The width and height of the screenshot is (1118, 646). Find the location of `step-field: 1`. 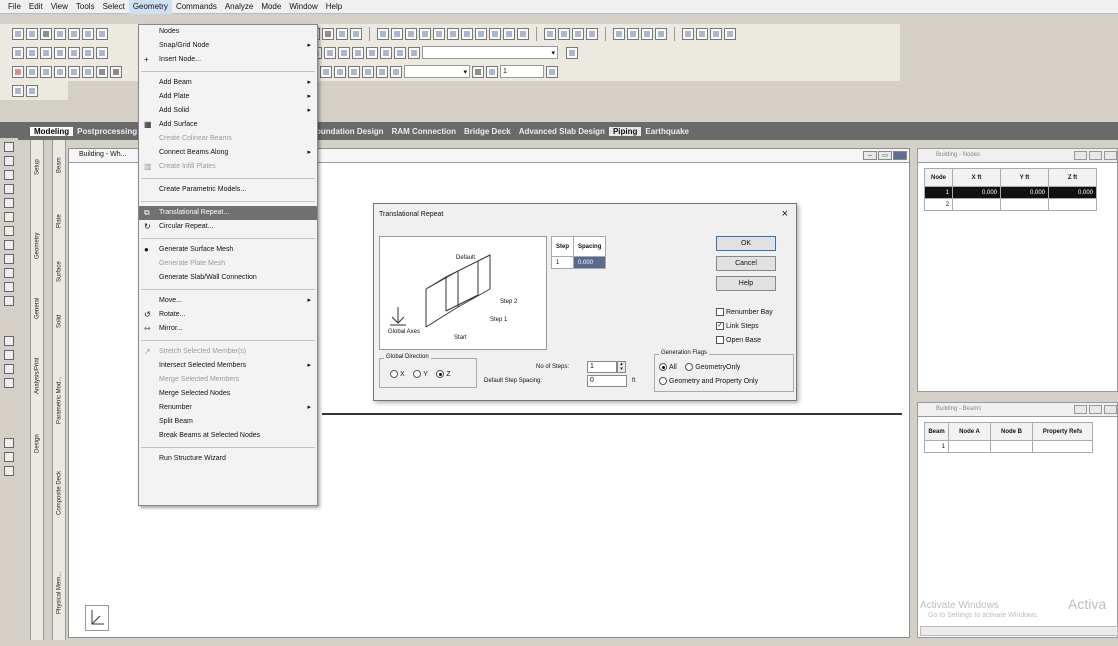

step-field: 1 is located at coordinates (522, 71).